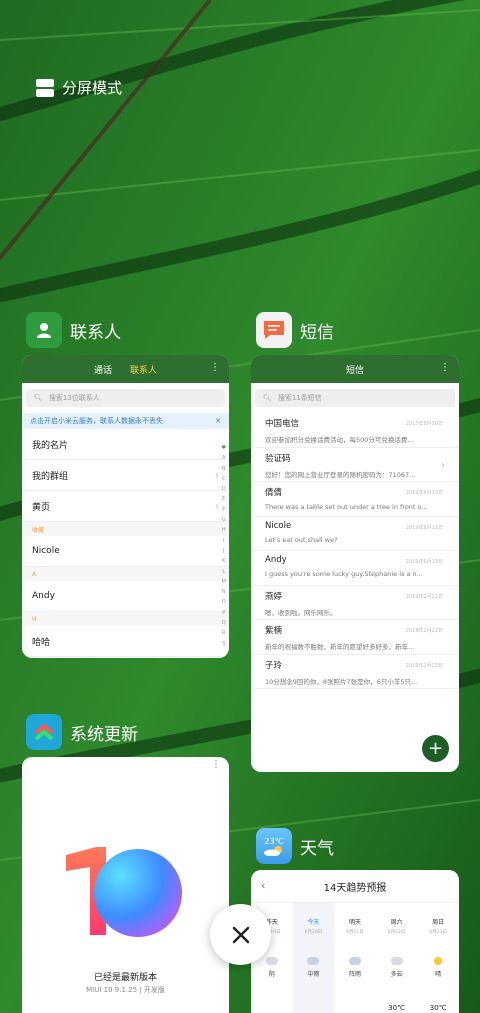  Describe the element at coordinates (438, 922) in the screenshot. I see `forecast-day-label: 周日` at that location.